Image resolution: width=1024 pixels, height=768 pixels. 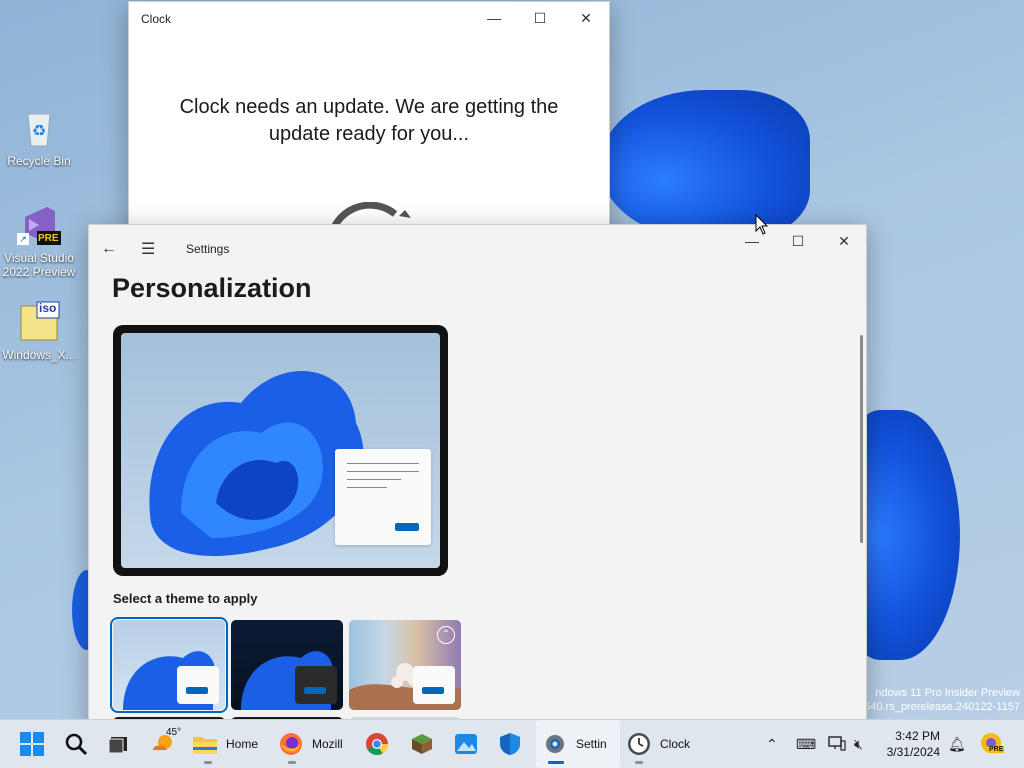 I want to click on notifications-button: 🔔︎, so click(x=957, y=744).